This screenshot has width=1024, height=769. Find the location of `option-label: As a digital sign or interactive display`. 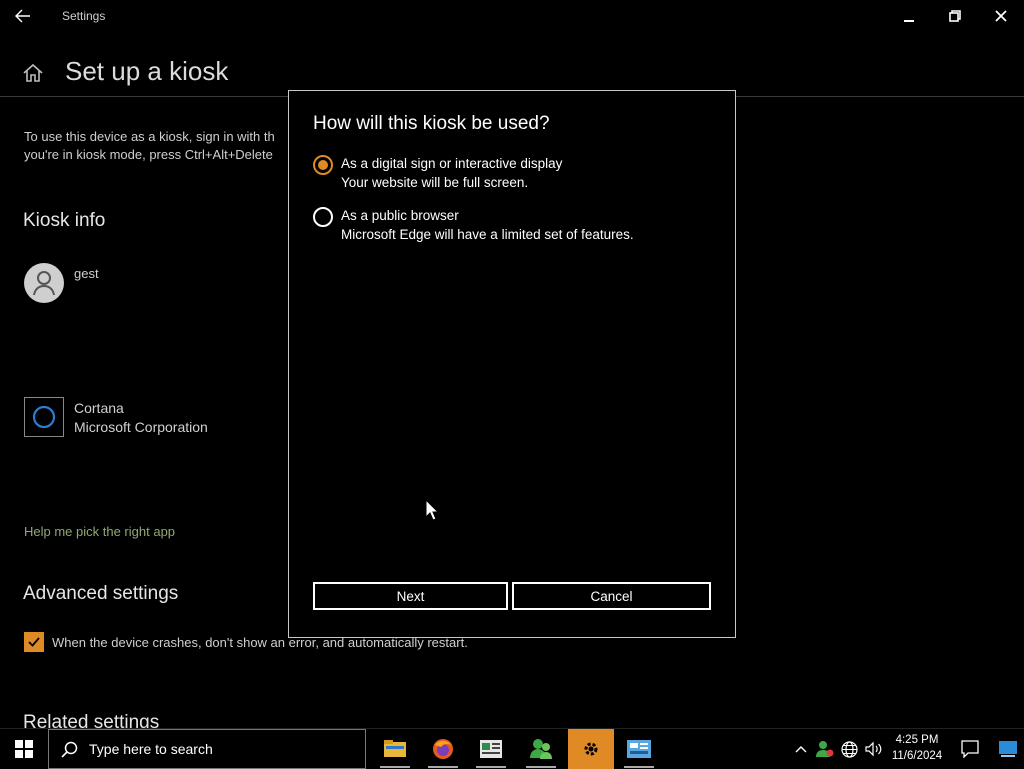

option-label: As a digital sign or interactive display is located at coordinates (452, 163).